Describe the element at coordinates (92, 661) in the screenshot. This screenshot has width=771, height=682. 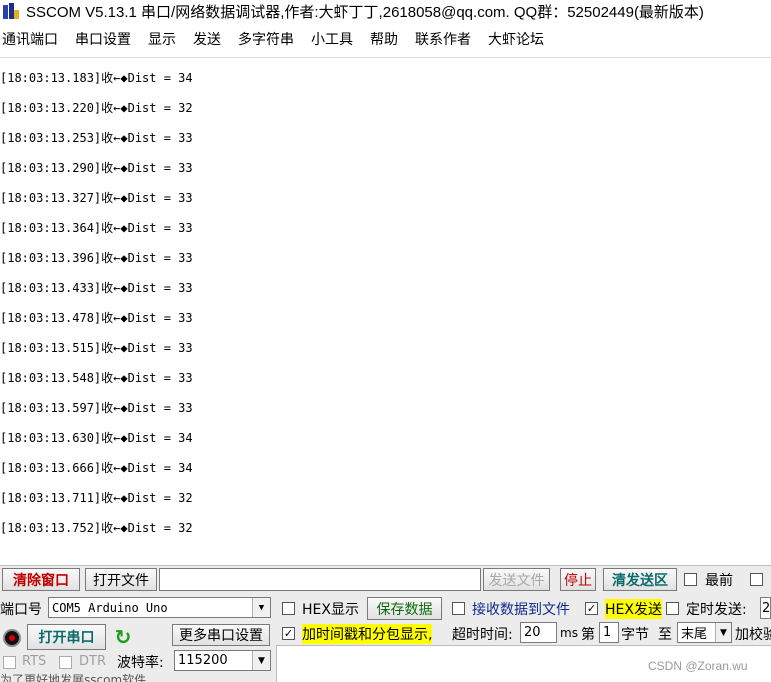
I see `dtr-label: DTR` at that location.